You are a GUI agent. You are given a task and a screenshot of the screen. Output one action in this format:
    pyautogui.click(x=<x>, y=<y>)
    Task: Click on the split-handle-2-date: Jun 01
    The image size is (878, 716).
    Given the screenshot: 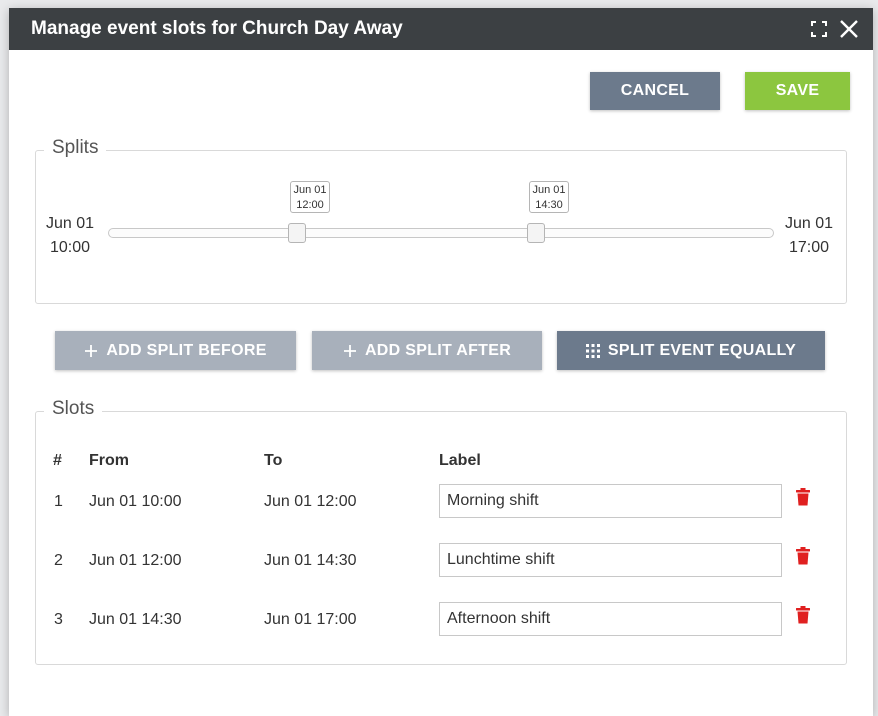 What is the action you would take?
    pyautogui.click(x=549, y=190)
    